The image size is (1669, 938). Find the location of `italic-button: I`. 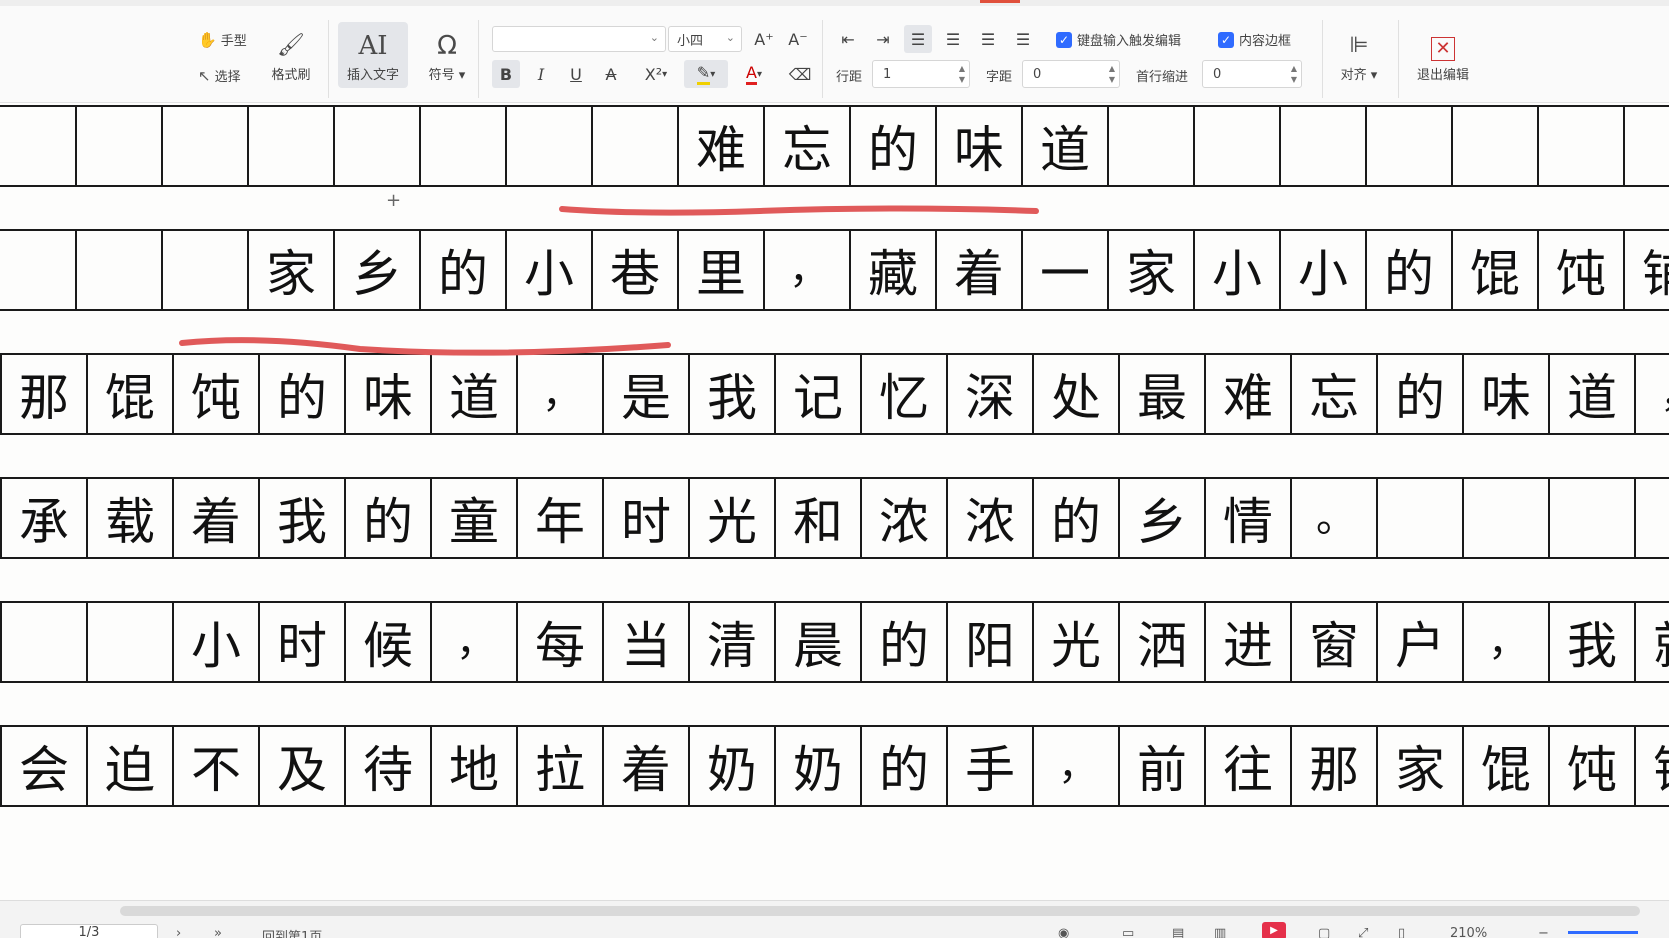

italic-button: I is located at coordinates (541, 74).